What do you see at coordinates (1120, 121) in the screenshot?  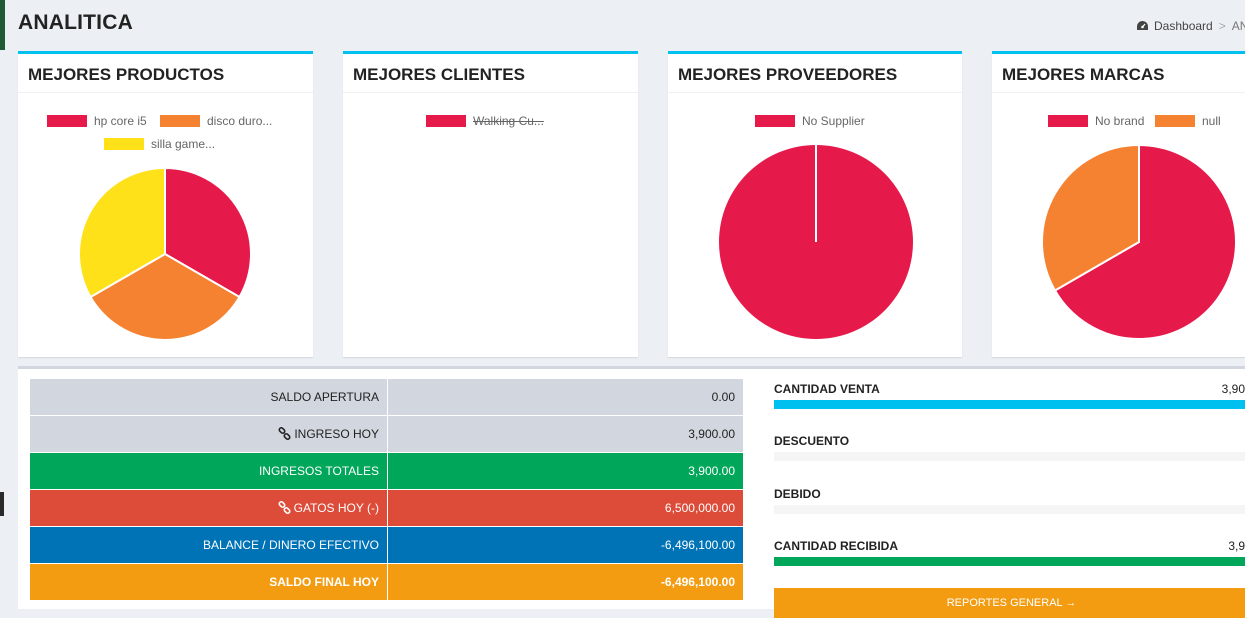 I see `legend-label: No brand` at bounding box center [1120, 121].